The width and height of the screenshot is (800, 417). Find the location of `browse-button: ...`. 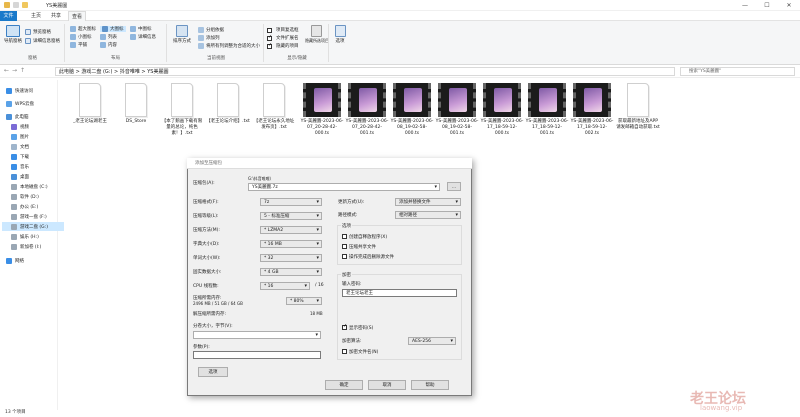

browse-button: ... is located at coordinates (454, 186).